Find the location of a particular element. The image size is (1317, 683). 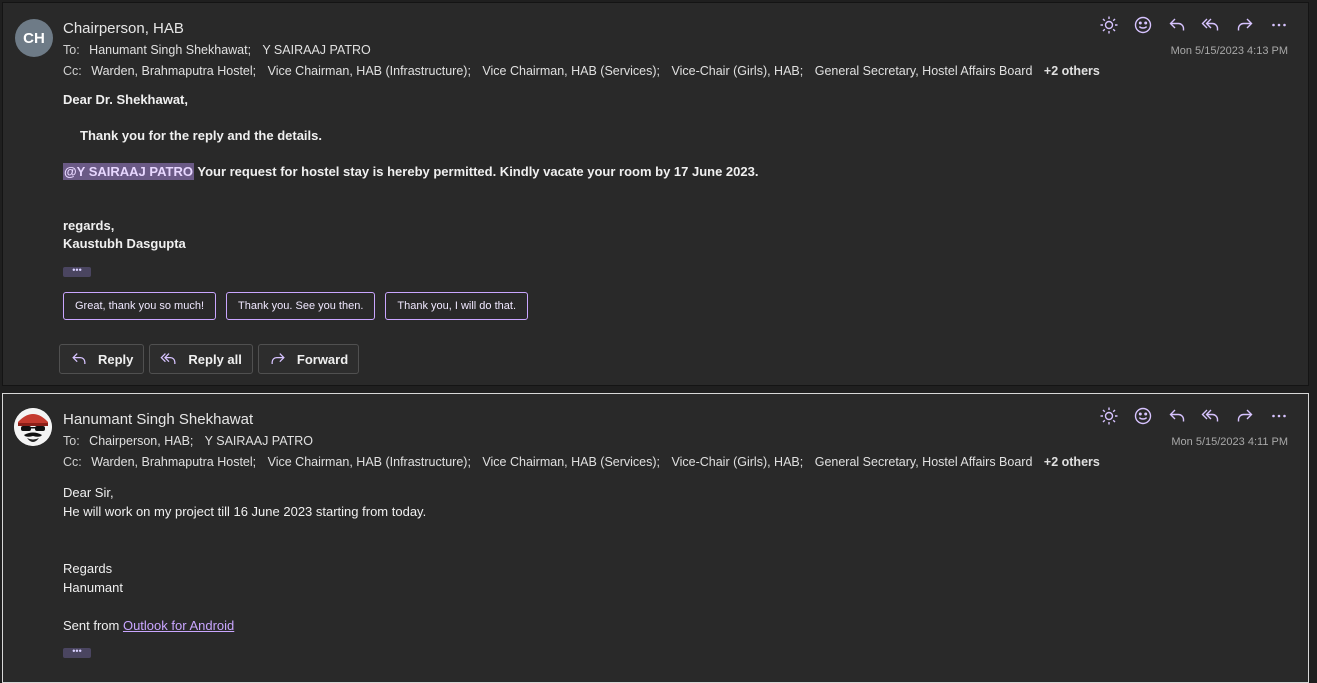

reply-label: Reply is located at coordinates (116, 359).